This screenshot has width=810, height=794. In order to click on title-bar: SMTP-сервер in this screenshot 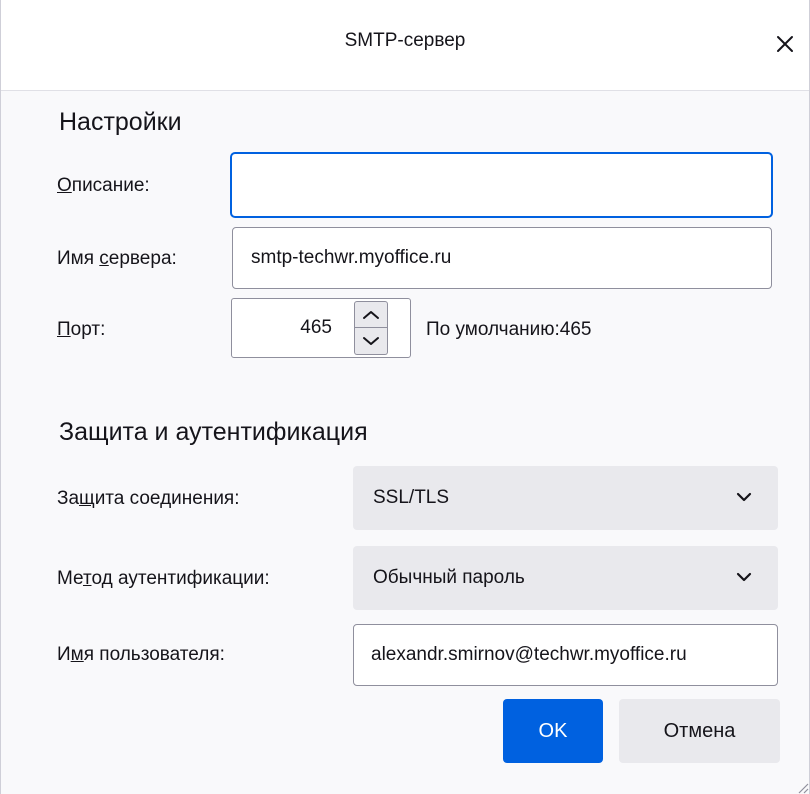, I will do `click(405, 45)`.